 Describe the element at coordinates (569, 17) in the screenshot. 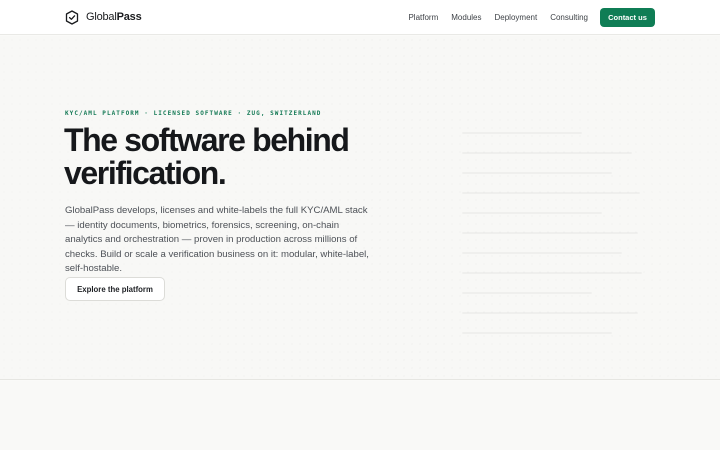

I see `nav-link-consulting: Consulting` at that location.